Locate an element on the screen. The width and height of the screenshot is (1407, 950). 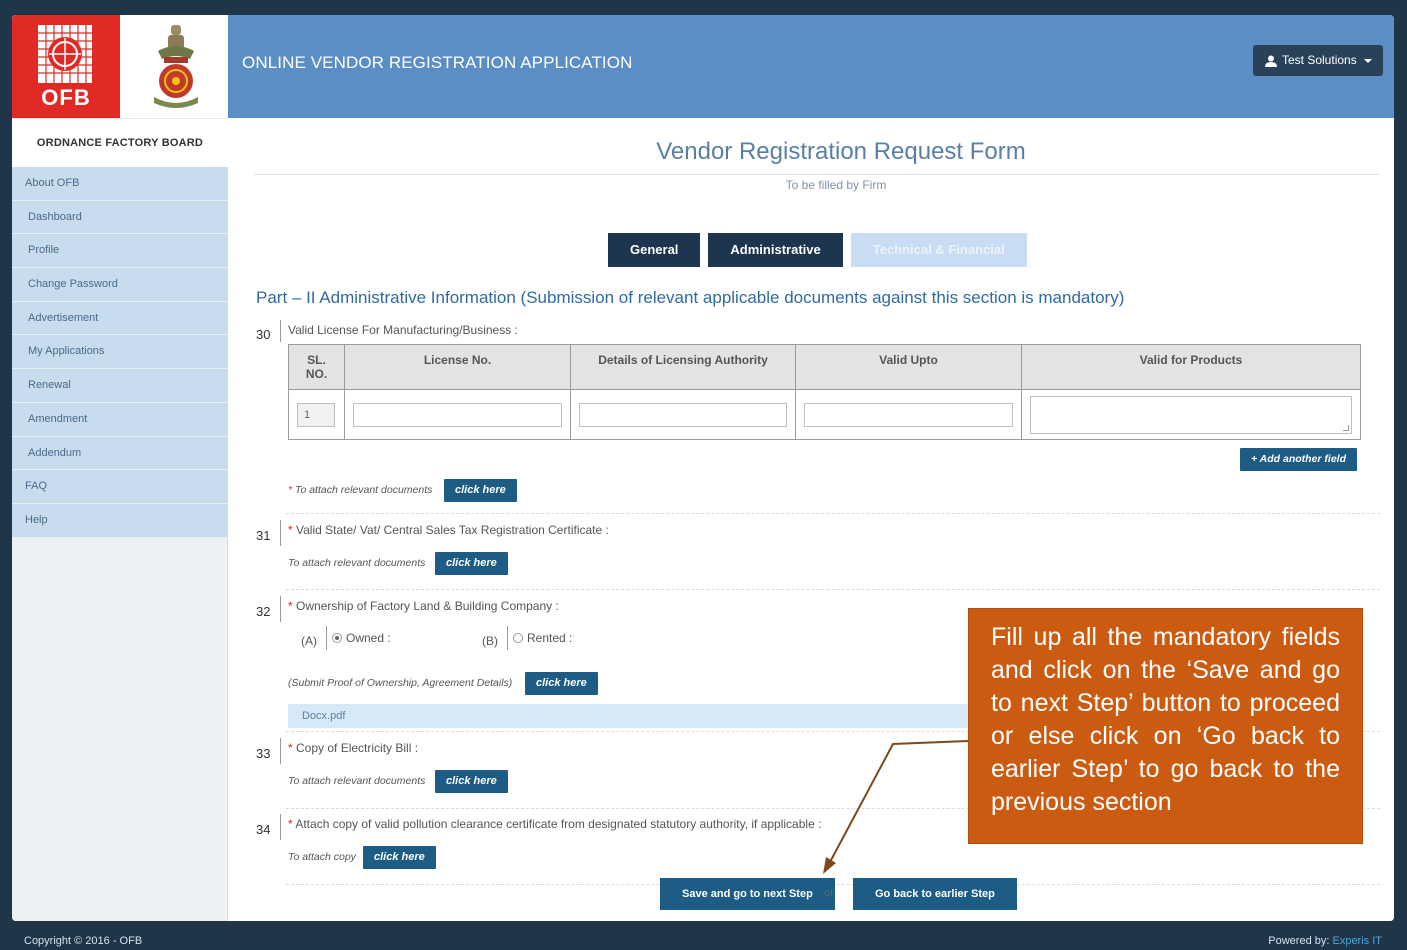
table-row: 1 is located at coordinates (824, 414).